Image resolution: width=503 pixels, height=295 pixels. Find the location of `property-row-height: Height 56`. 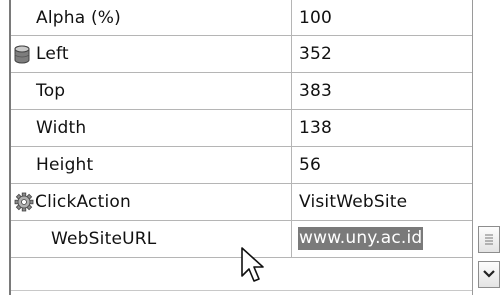

property-row-height: Height 56 is located at coordinates (241, 165).